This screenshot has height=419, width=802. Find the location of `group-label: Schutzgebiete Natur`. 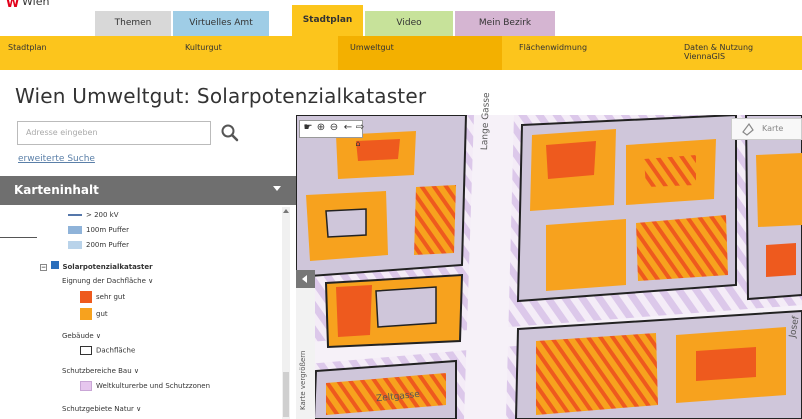

group-label: Schutzgebiete Natur is located at coordinates (98, 409).